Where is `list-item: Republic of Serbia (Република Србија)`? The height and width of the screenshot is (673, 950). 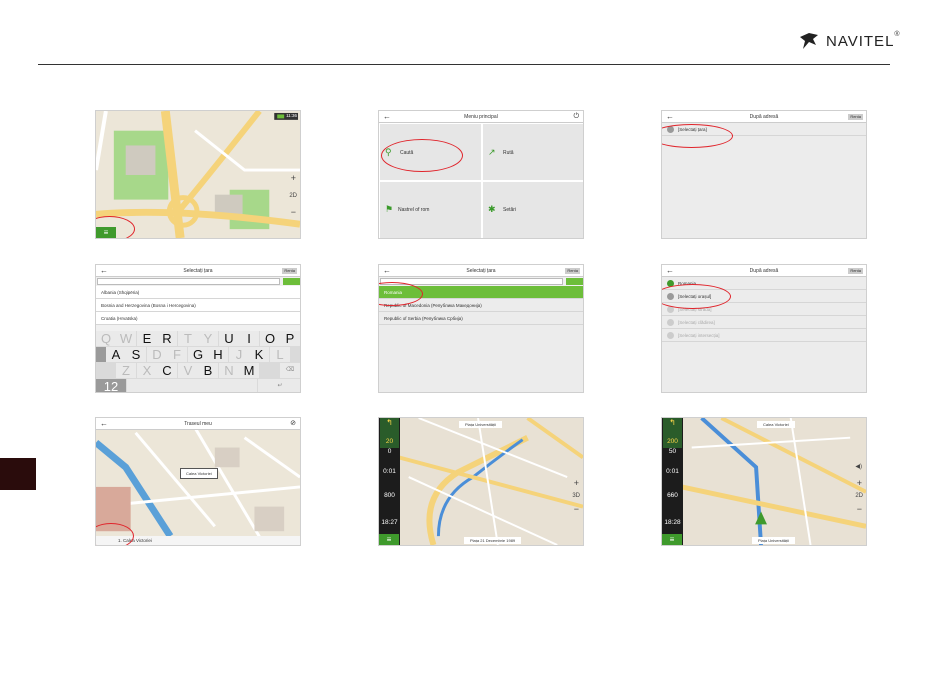
list-item: Republic of Serbia (Република Србија) is located at coordinates (481, 318).